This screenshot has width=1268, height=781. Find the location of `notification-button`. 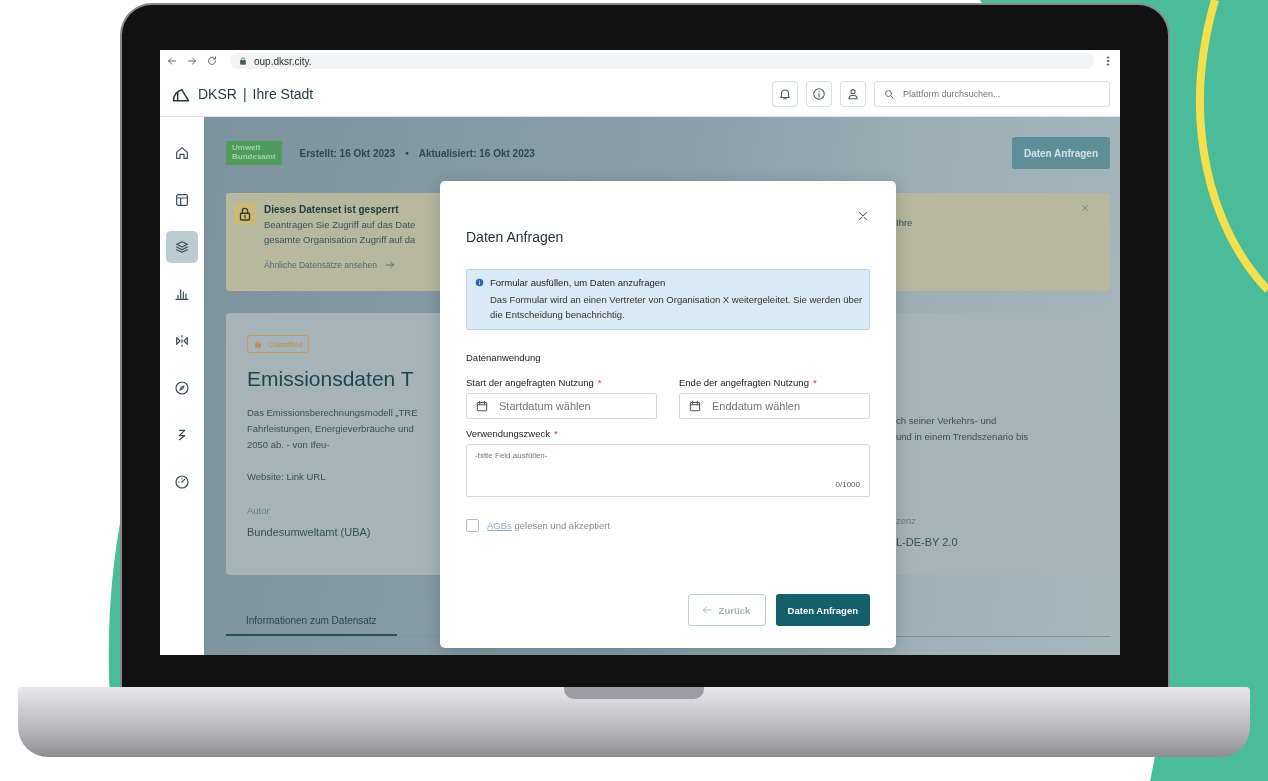

notification-button is located at coordinates (785, 94).